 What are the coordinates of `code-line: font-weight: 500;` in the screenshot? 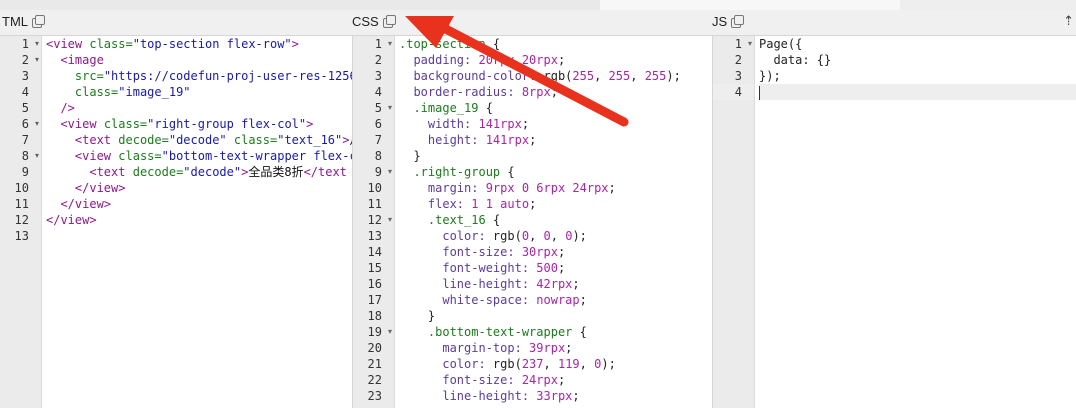 It's located at (556, 268).